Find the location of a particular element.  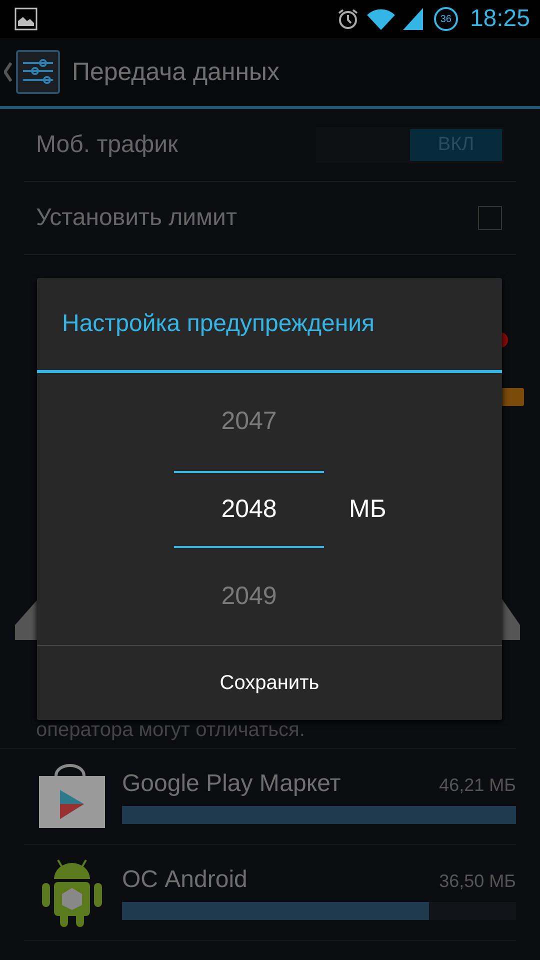

clock-time: 18:25 is located at coordinates (500, 19).